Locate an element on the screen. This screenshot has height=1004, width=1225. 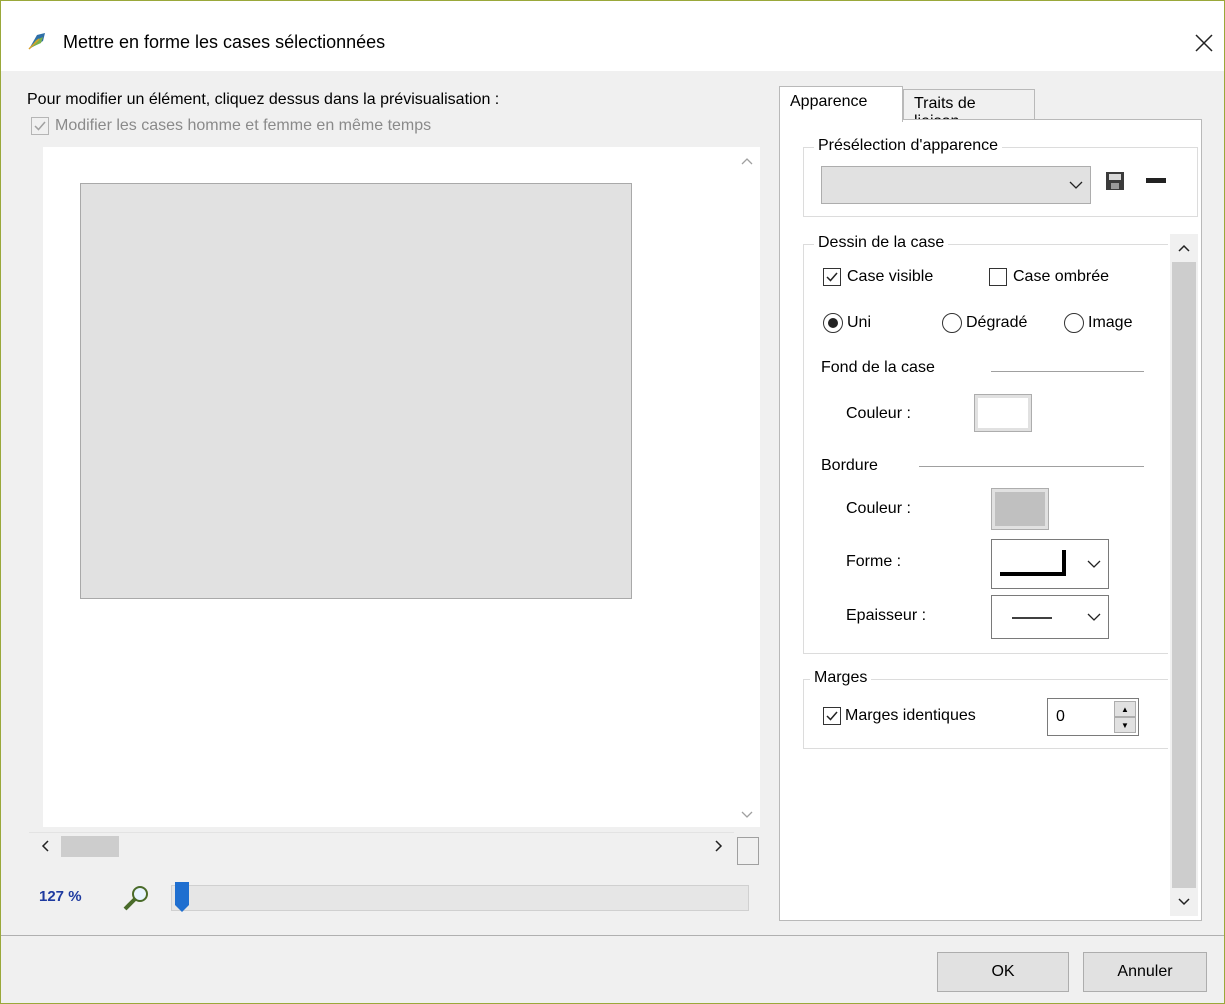
marges-identiques-label: Marges identiques is located at coordinates (910, 715).